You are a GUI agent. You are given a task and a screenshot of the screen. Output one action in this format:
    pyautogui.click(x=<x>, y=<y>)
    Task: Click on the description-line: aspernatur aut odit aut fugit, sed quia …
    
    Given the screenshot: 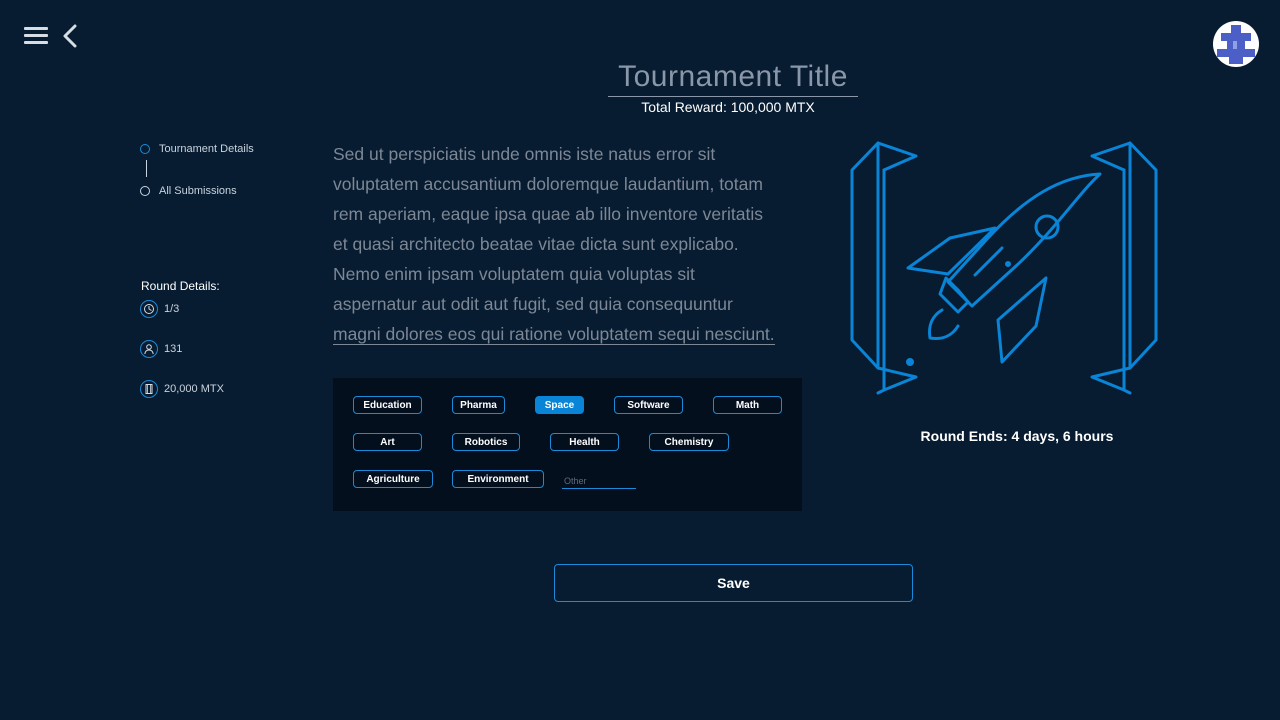 What is the action you would take?
    pyautogui.click(x=533, y=304)
    